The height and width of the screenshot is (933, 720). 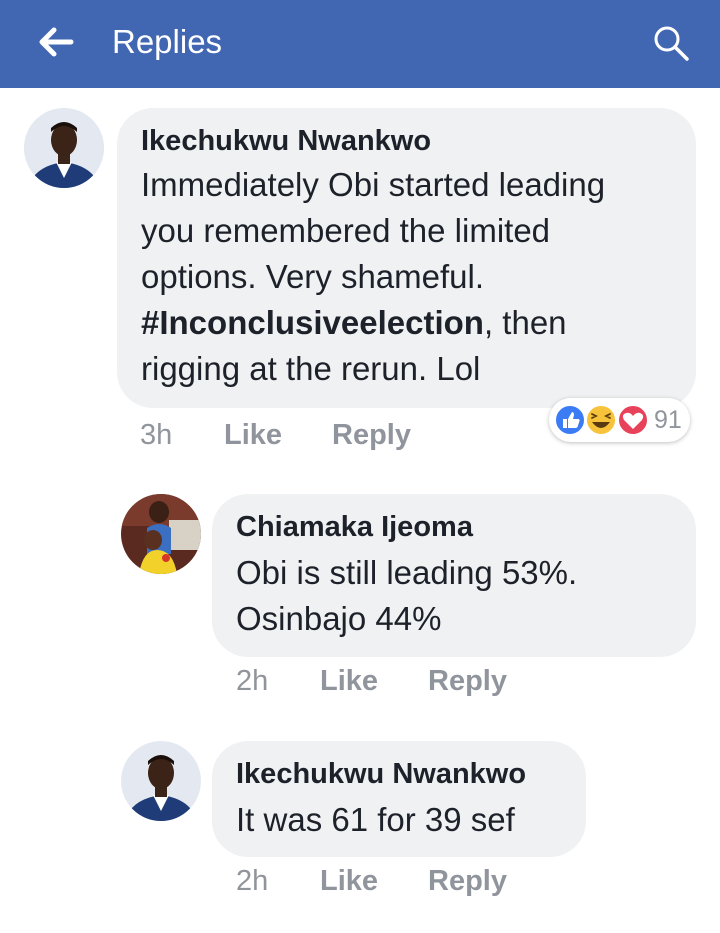 What do you see at coordinates (407, 572) in the screenshot?
I see `comment-line: Obi is still leading 53%.` at bounding box center [407, 572].